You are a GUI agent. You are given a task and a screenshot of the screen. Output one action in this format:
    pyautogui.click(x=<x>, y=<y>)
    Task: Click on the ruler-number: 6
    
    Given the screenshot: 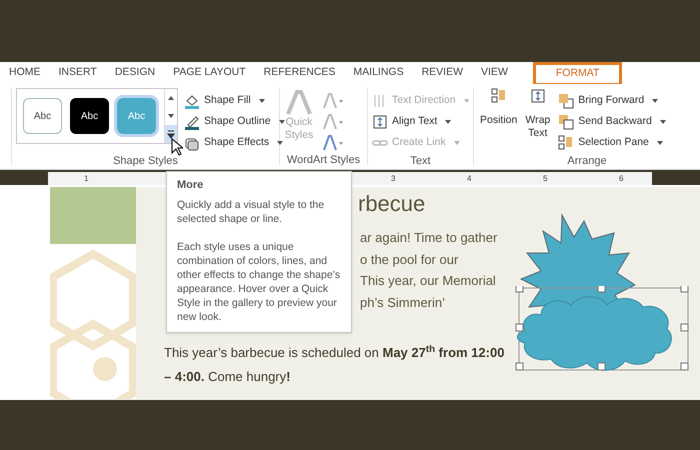 What is the action you would take?
    pyautogui.click(x=621, y=179)
    